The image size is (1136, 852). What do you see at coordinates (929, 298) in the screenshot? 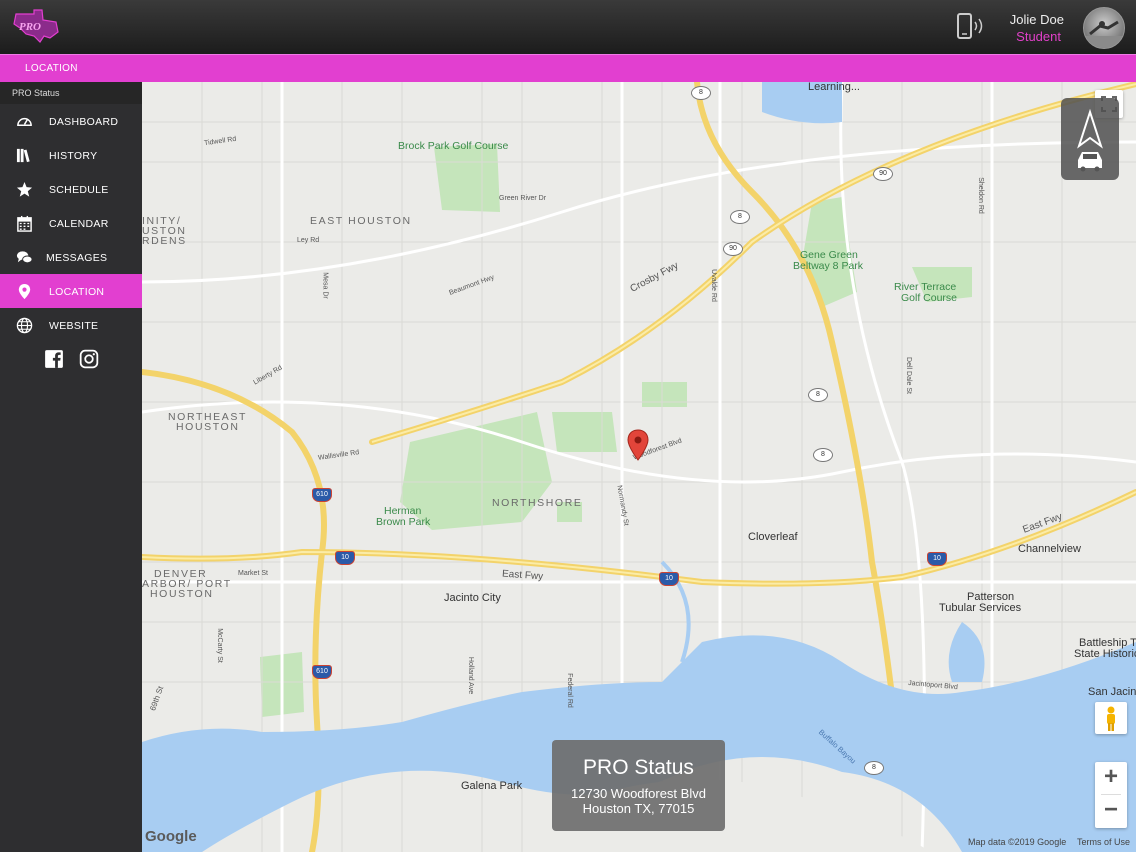
I see `place-label: Golf Course` at bounding box center [929, 298].